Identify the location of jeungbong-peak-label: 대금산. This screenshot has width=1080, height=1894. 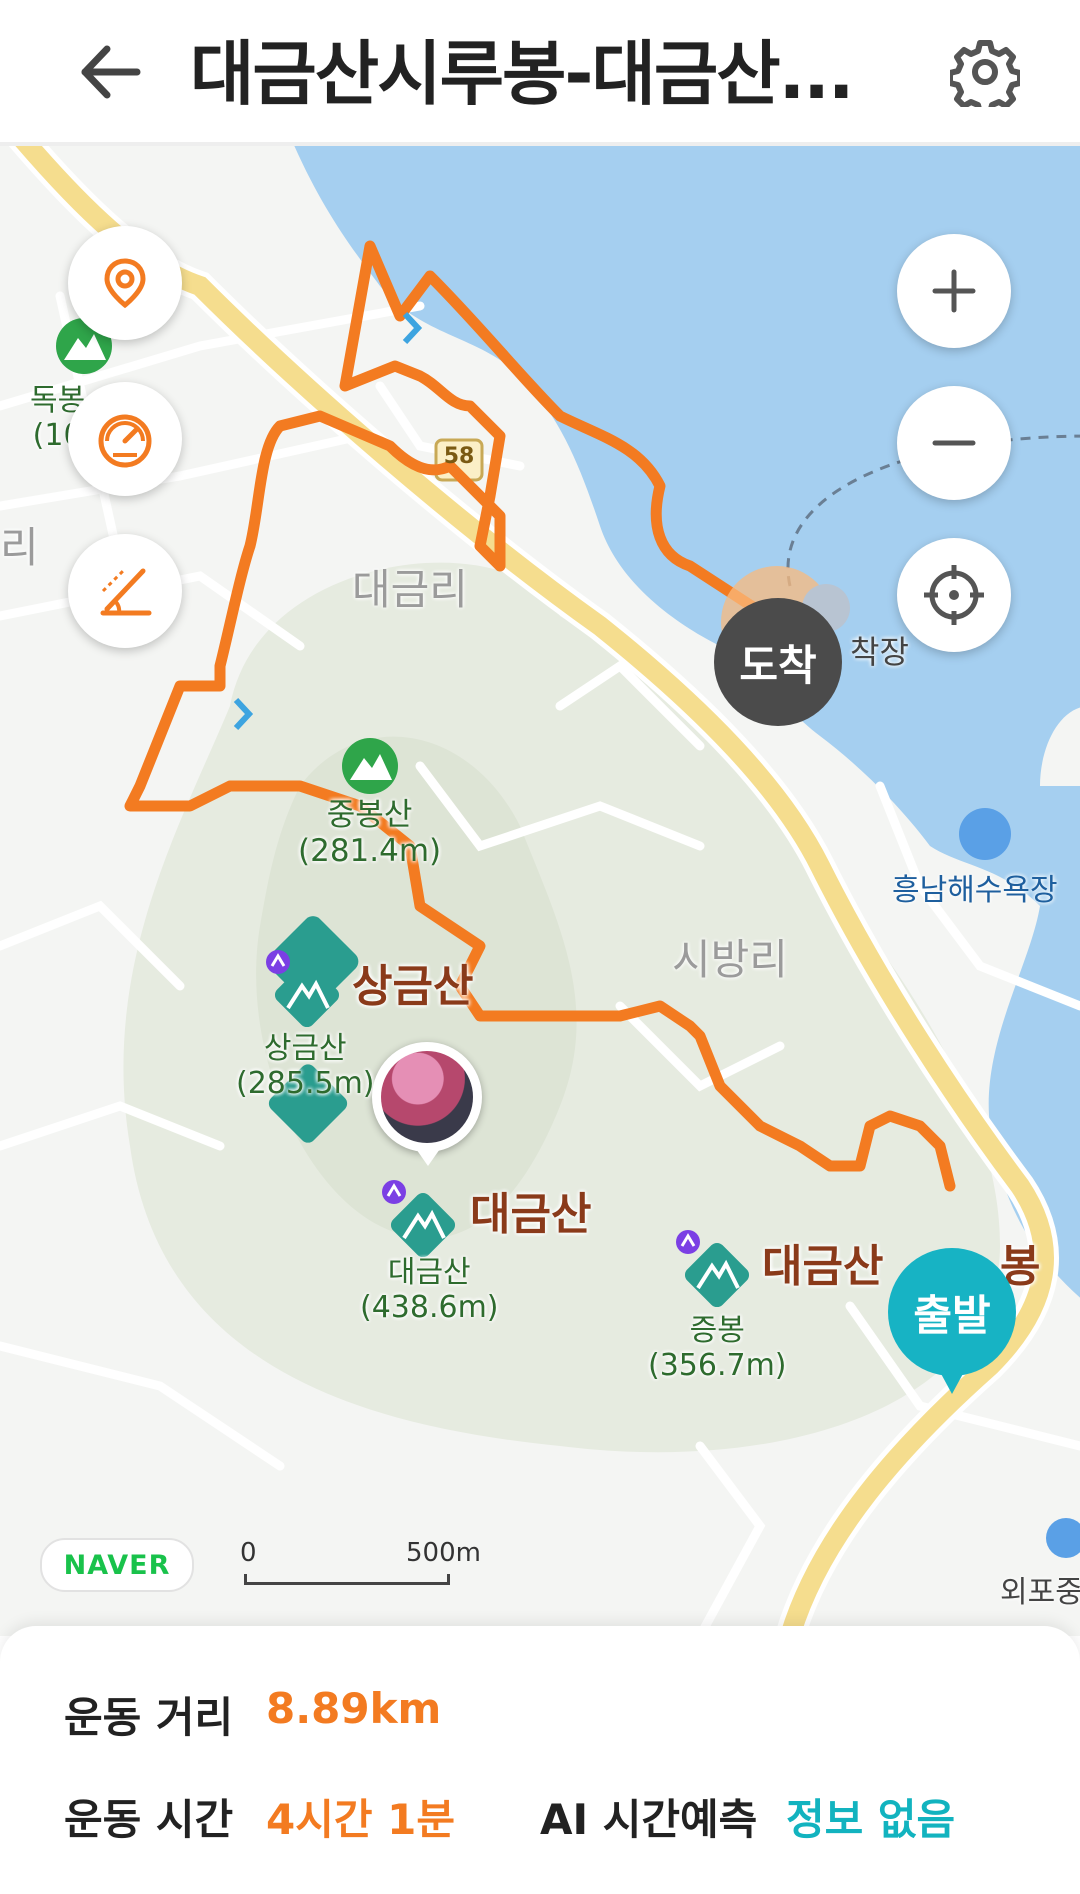
(823, 1266).